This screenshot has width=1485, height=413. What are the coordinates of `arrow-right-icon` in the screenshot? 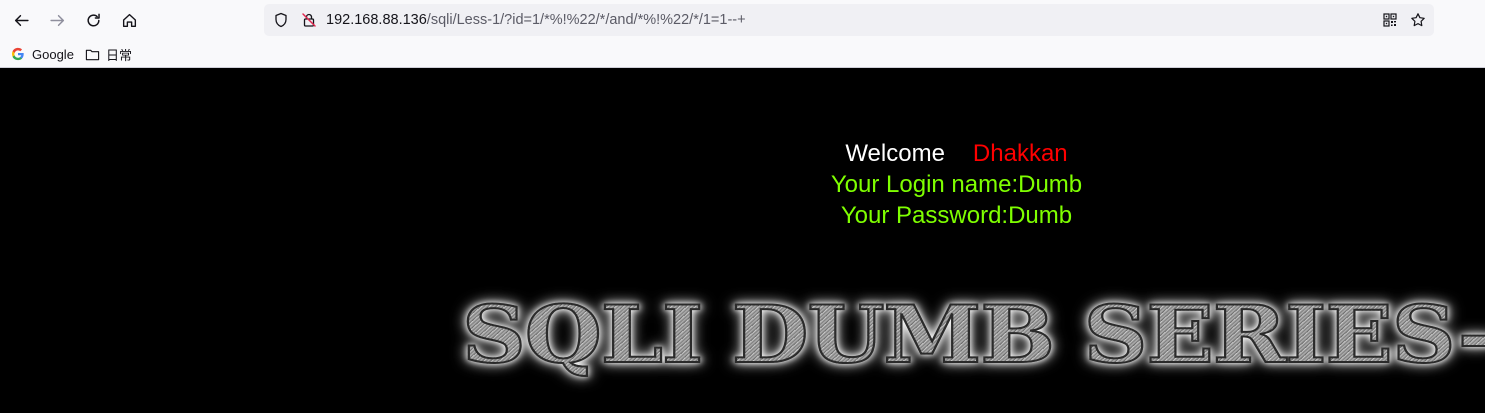 It's located at (56, 20).